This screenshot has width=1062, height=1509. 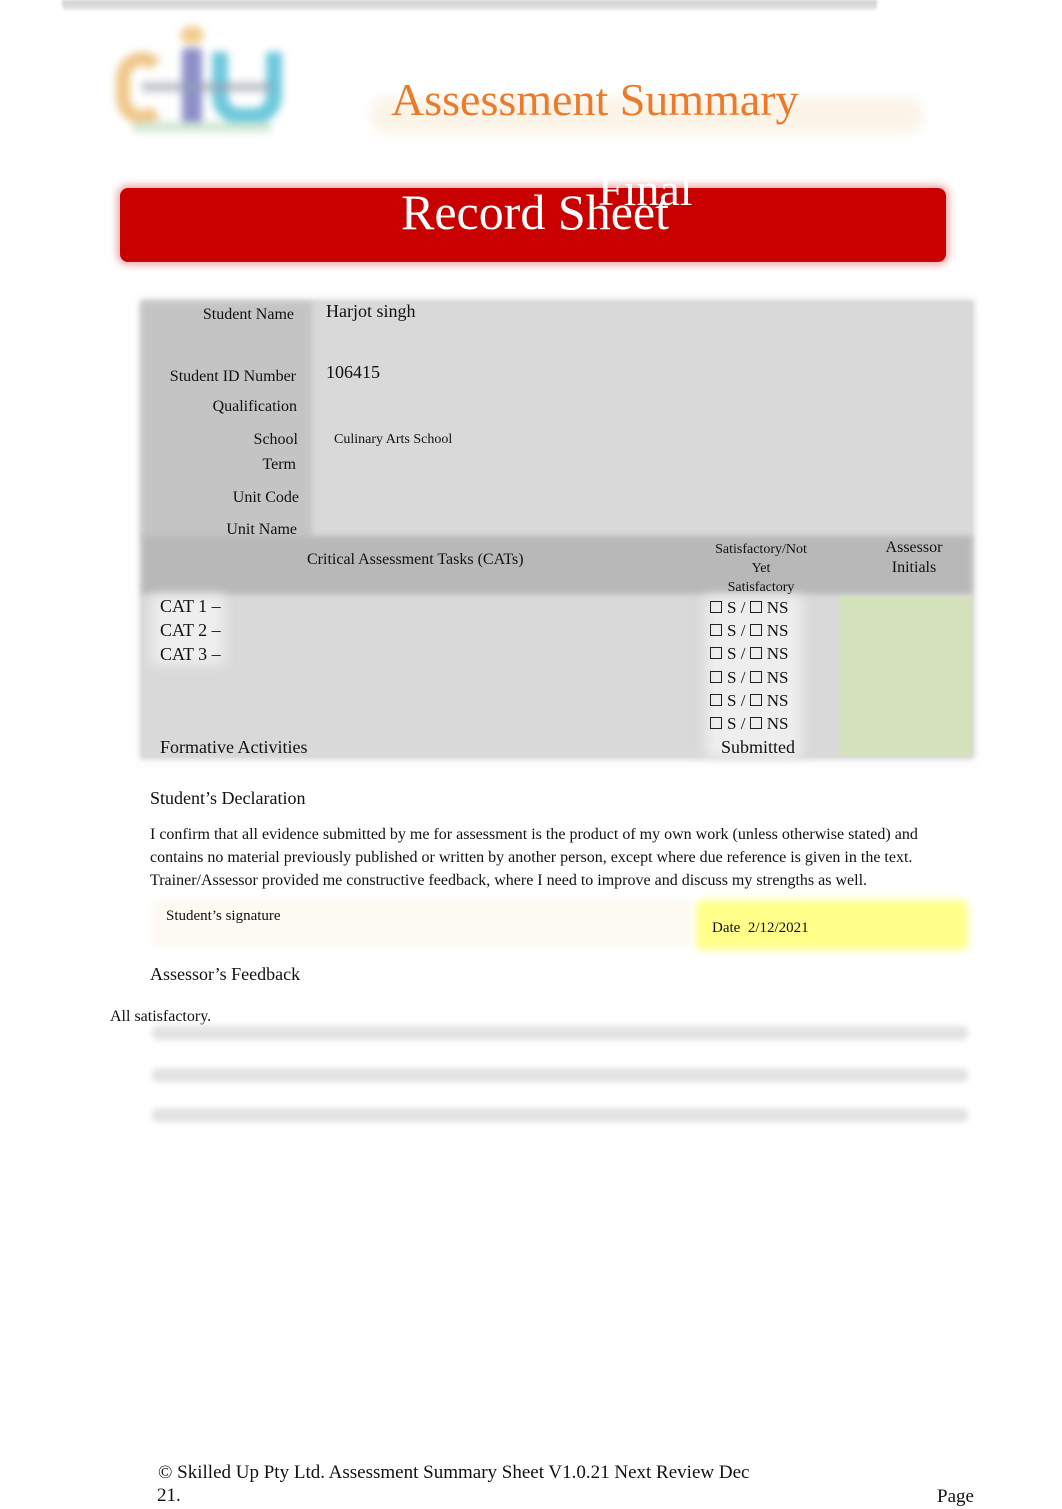 What do you see at coordinates (248, 314) in the screenshot?
I see `label-student-name: Student Name` at bounding box center [248, 314].